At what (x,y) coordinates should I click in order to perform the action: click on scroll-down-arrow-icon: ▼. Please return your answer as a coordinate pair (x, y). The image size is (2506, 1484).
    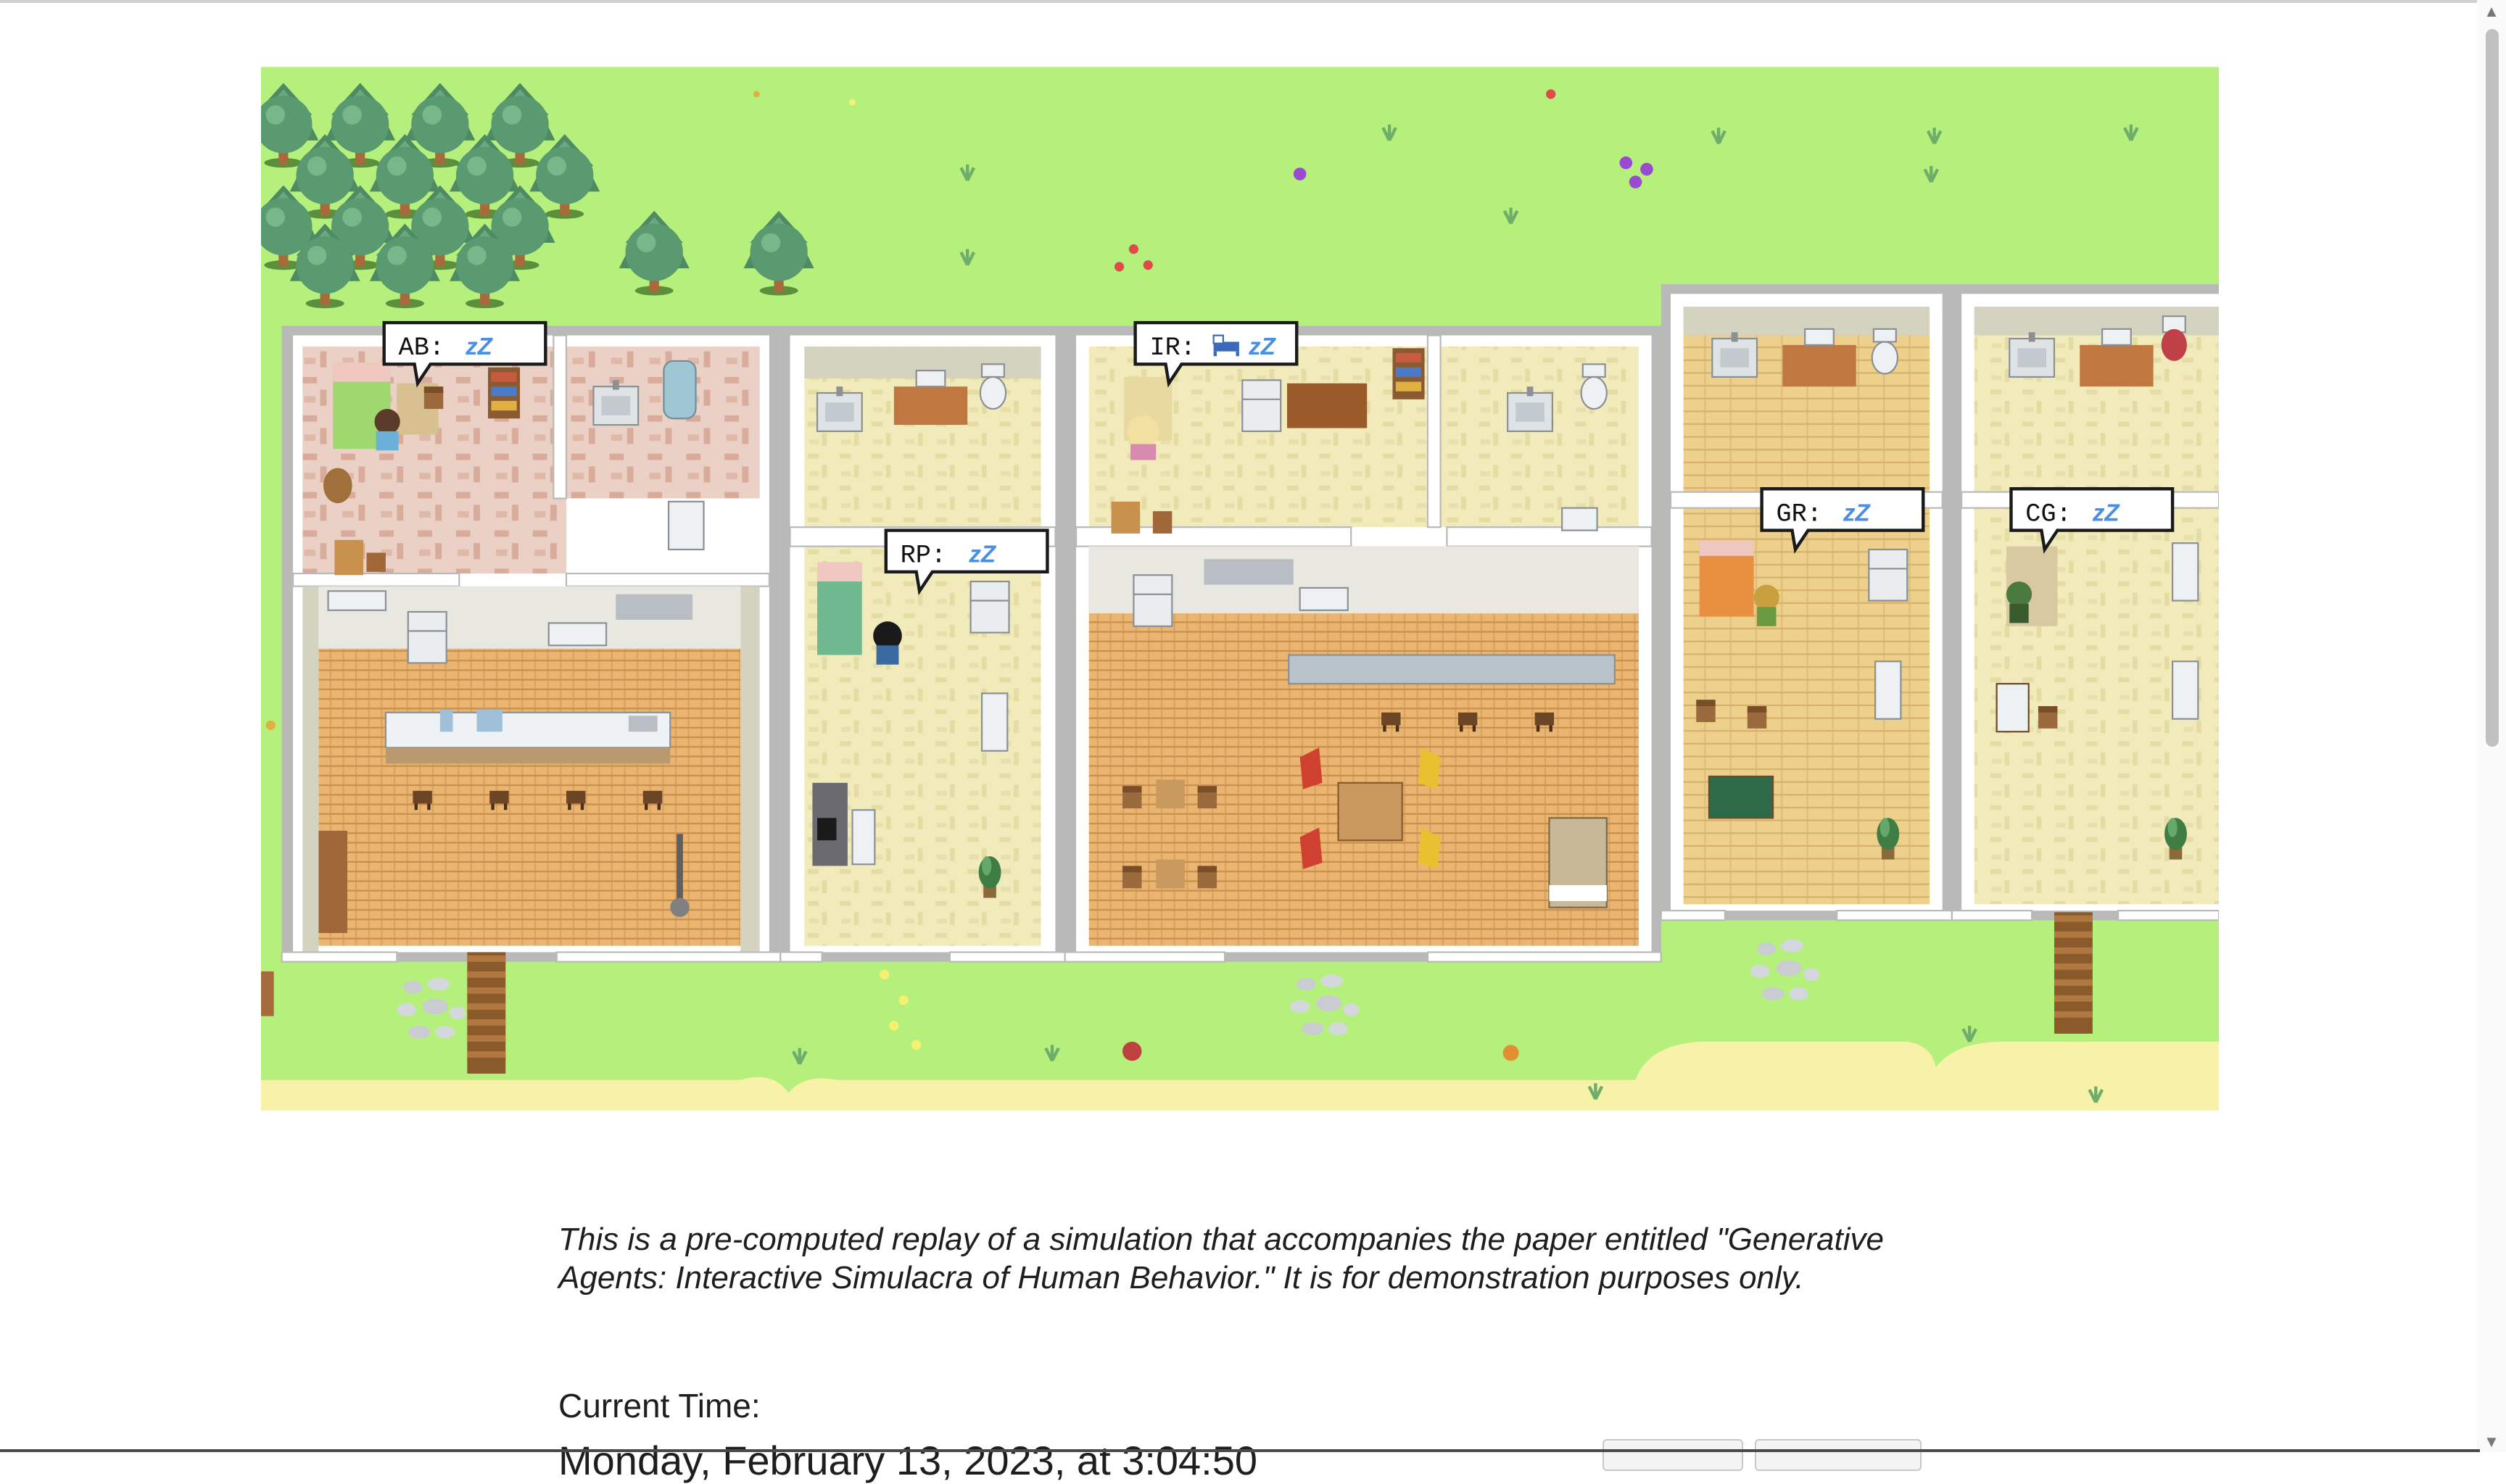
    Looking at the image, I should click on (2491, 1442).